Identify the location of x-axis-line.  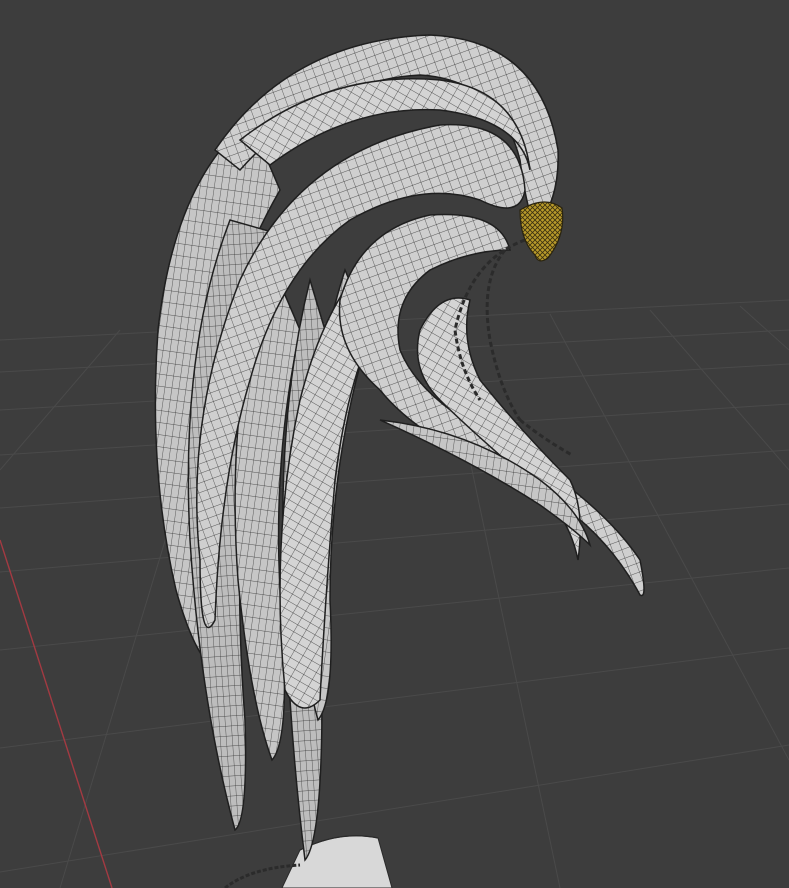
(56, 713).